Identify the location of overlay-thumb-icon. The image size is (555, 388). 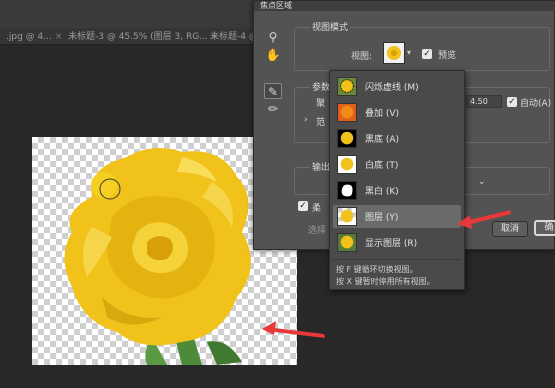
(347, 112).